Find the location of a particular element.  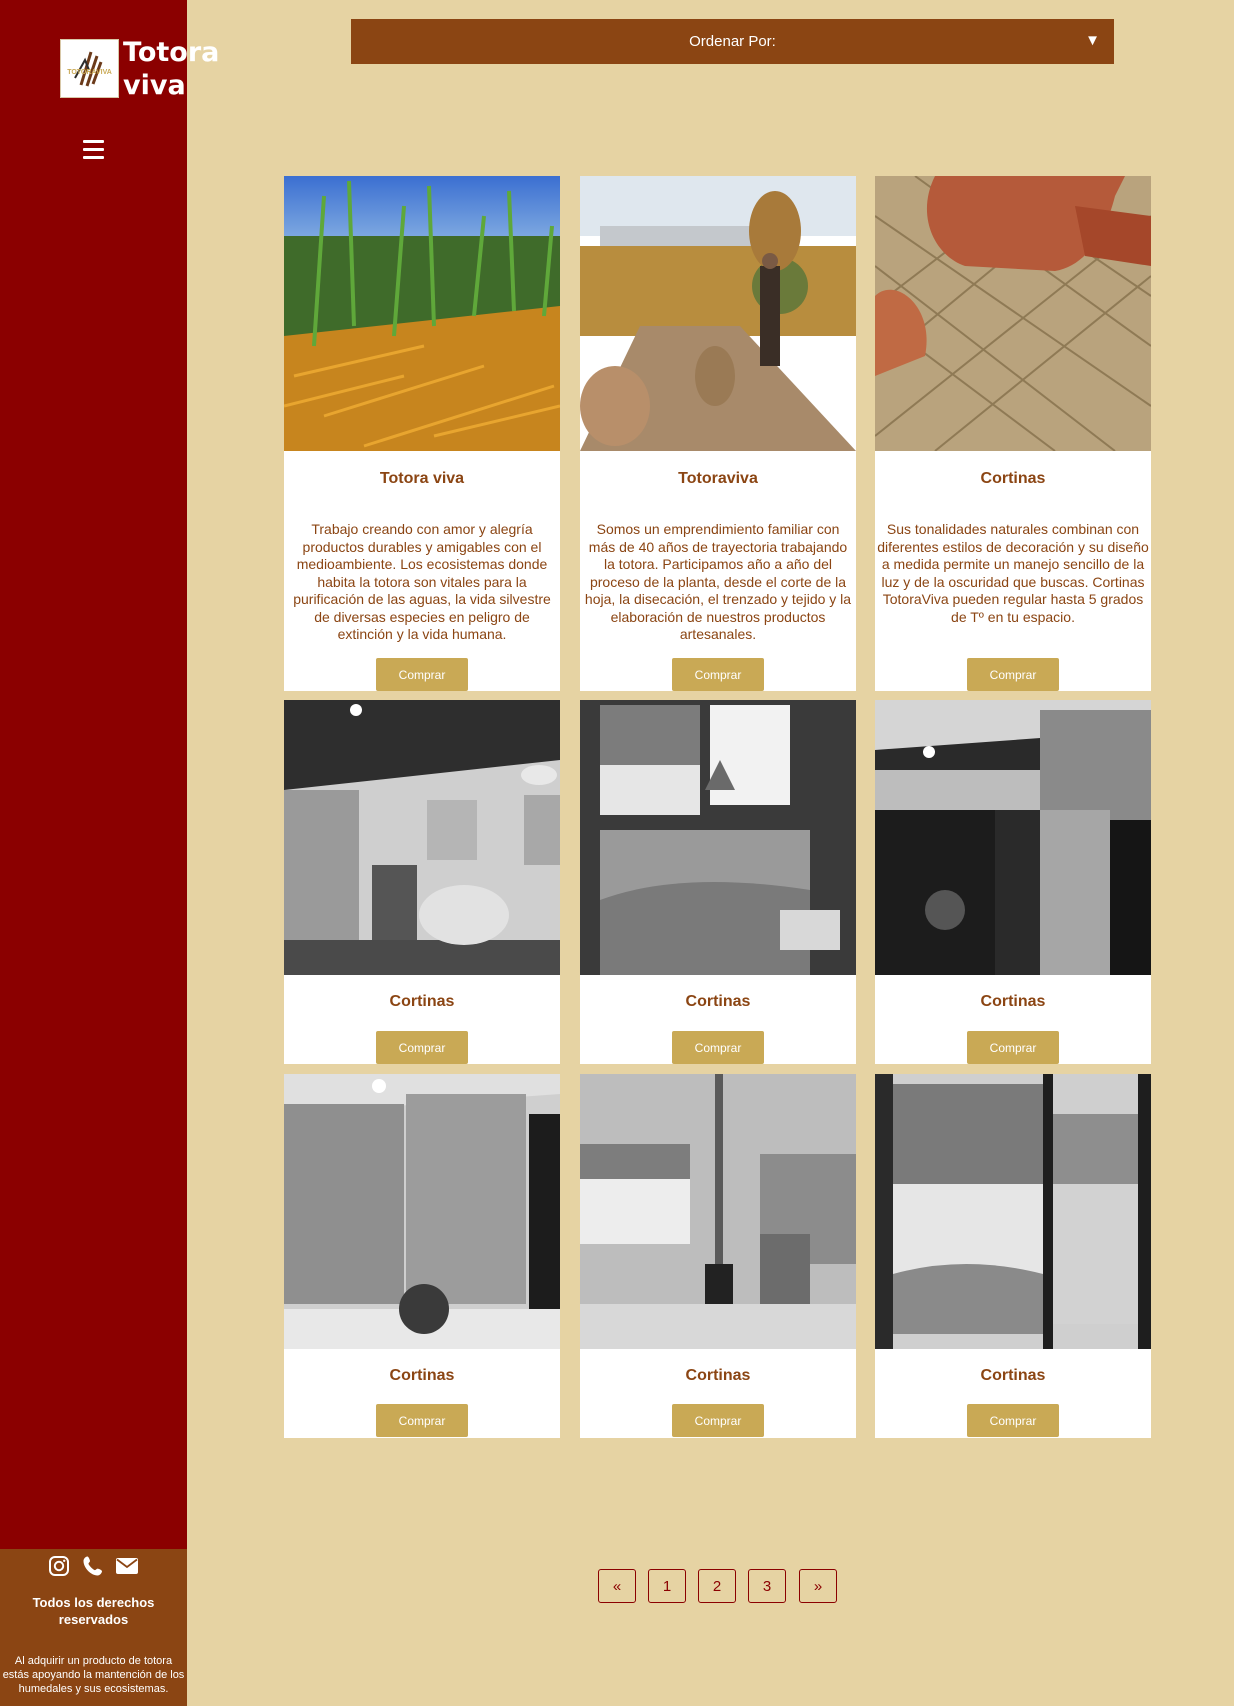

pagination-page-3: 3 is located at coordinates (767, 1586).